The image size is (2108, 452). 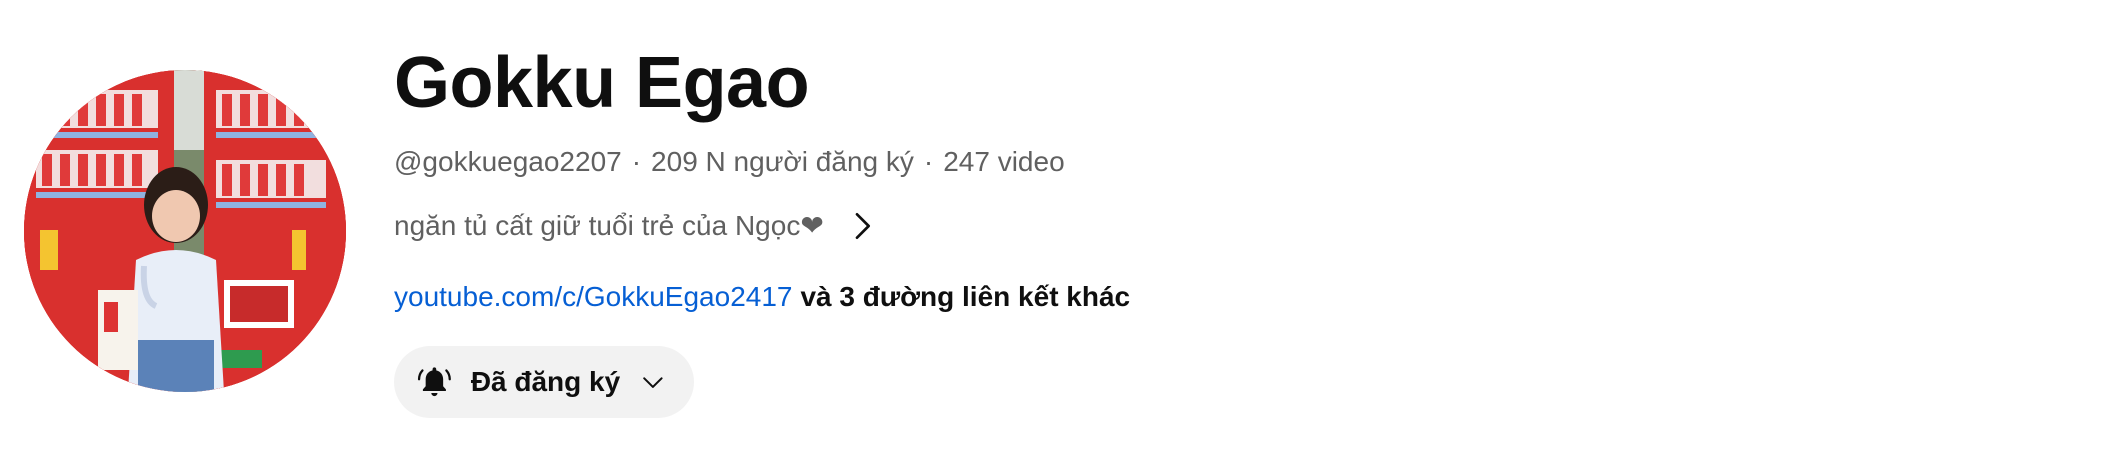 I want to click on channel-description: ngăn tủ cất giữ tuổi trẻ của Ngọc❤, so click(x=638, y=226).